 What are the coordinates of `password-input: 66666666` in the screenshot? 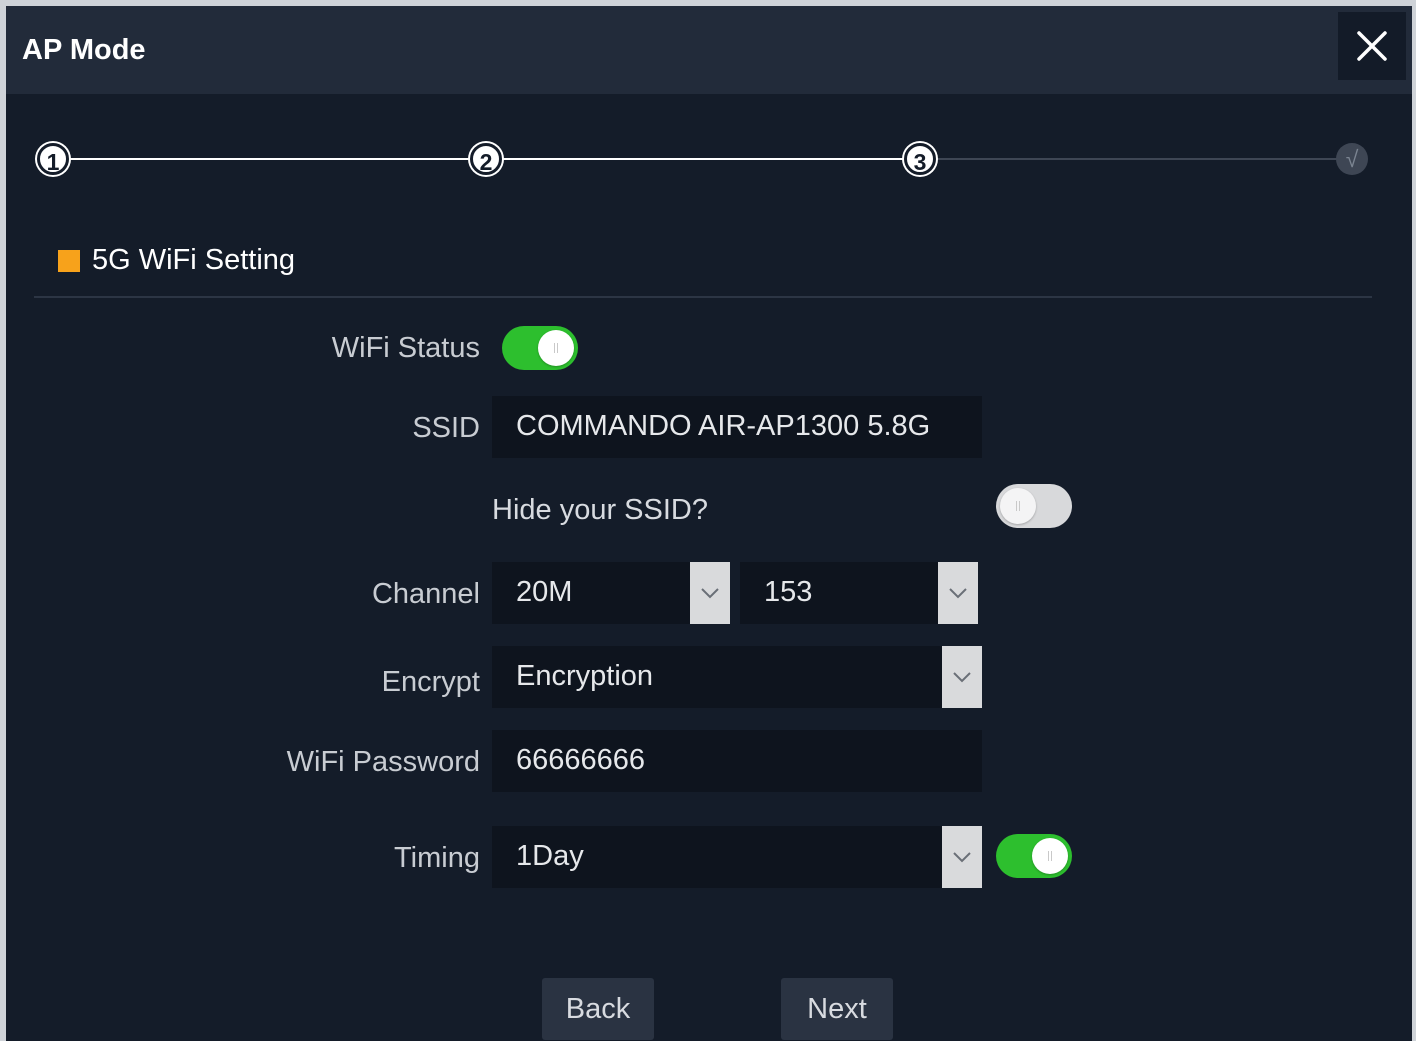 It's located at (737, 761).